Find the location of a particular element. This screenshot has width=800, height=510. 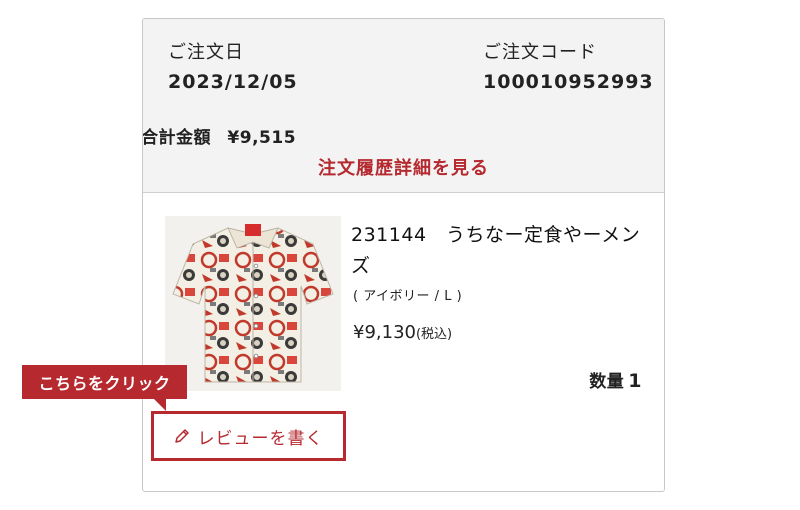

order-date-label: ご注文日 is located at coordinates (206, 52).